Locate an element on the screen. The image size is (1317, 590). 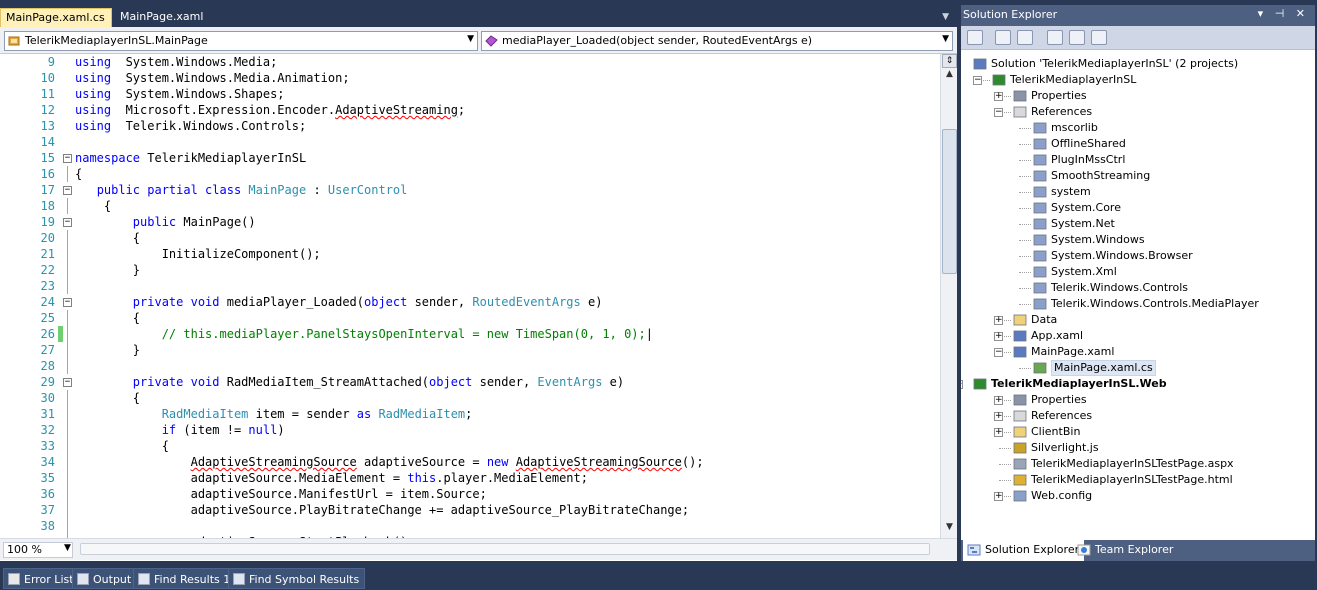
tree-item: − TelerikMediaplayerInSL.Web is located at coordinates (1138, 384).